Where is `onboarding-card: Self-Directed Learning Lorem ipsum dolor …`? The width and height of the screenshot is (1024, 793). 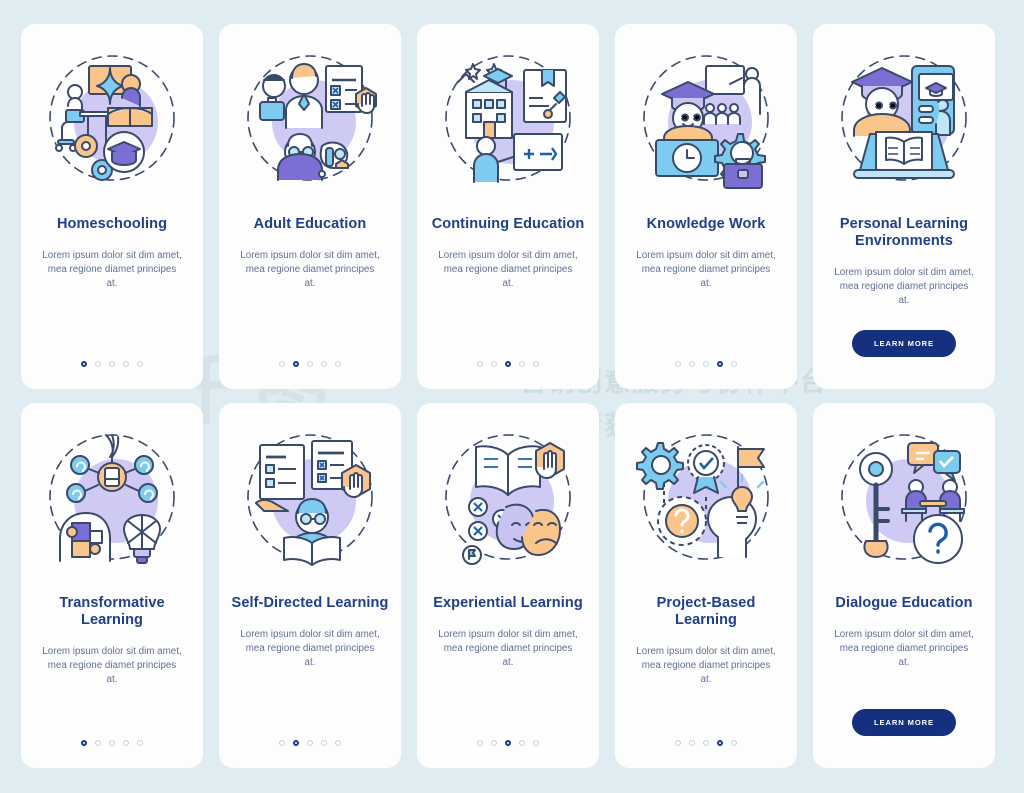
onboarding-card: Self-Directed Learning Lorem ipsum dolor … is located at coordinates (310, 585).